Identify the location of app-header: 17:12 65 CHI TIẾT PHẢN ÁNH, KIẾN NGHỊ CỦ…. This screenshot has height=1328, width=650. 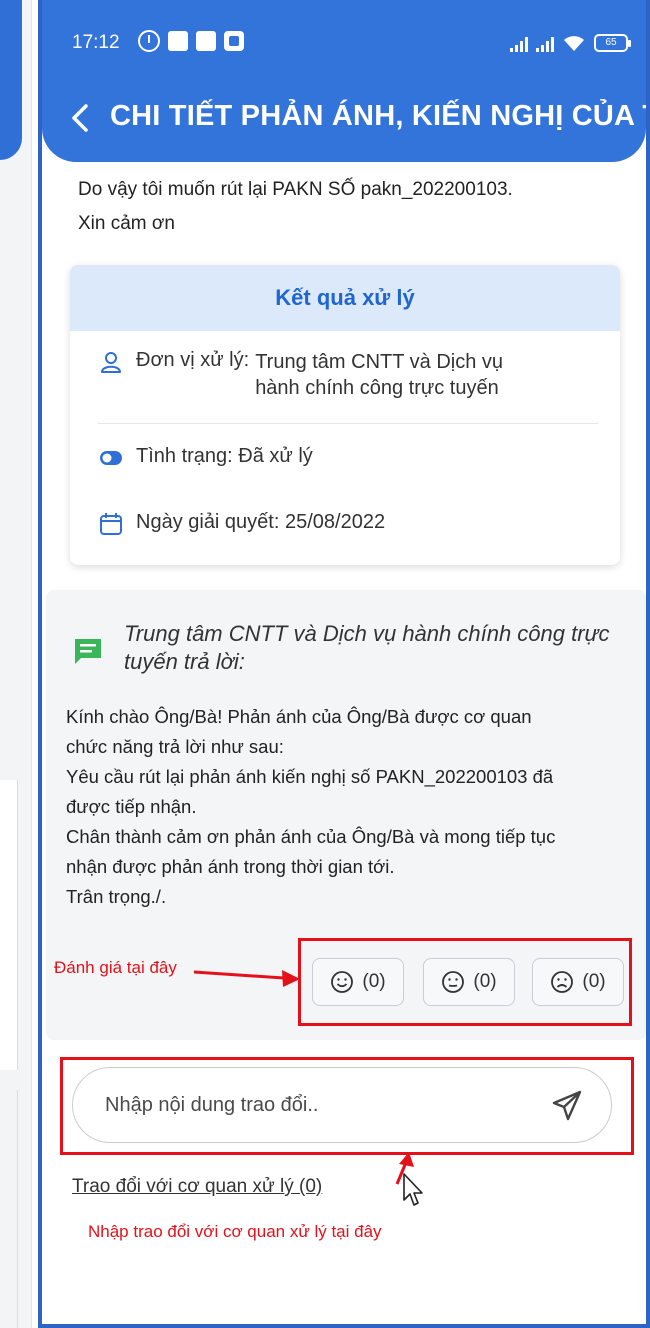
(344, 81).